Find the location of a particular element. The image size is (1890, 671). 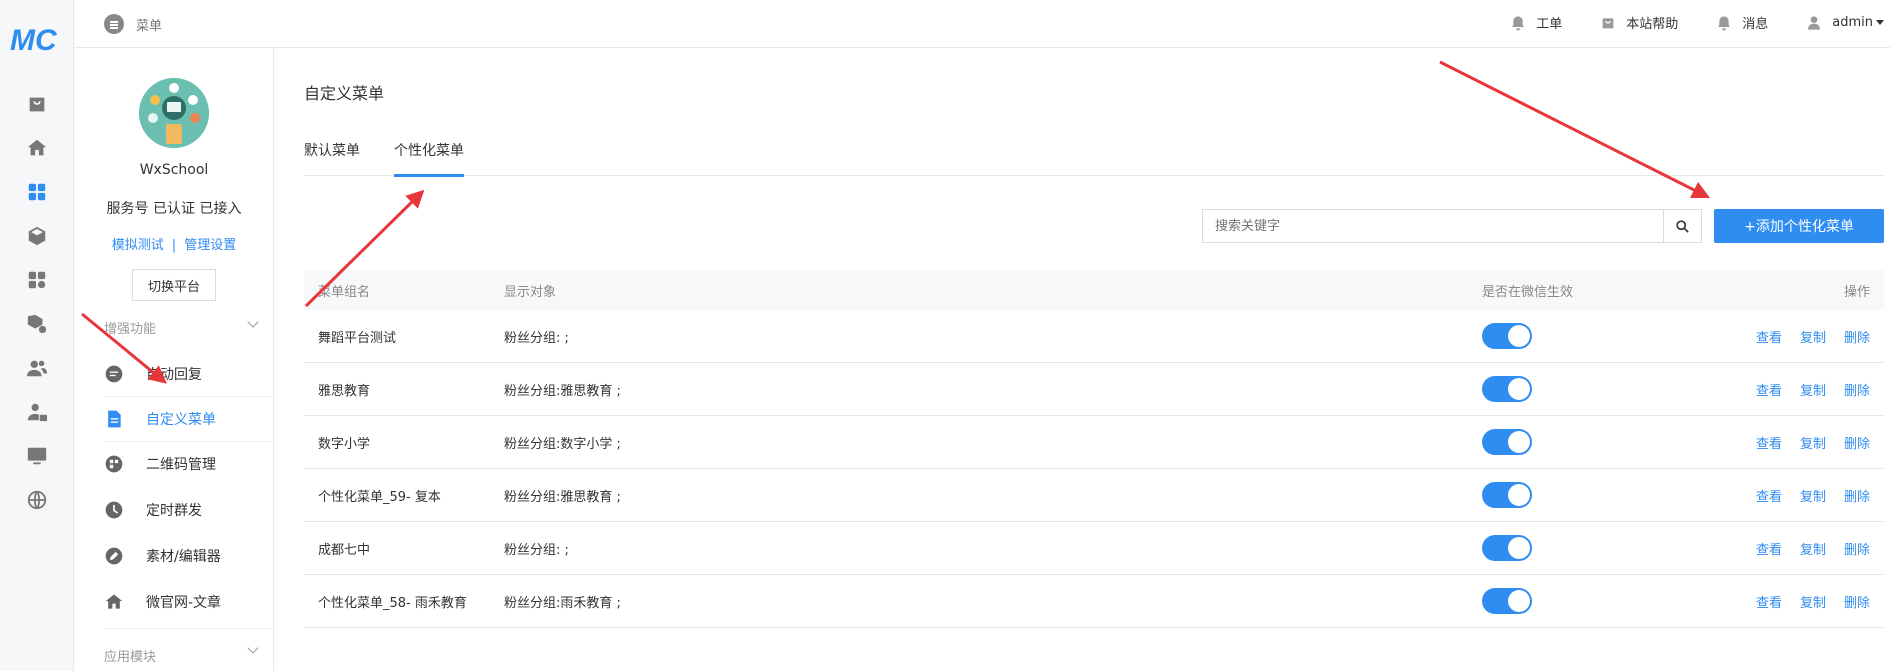

search-button is located at coordinates (1682, 226).